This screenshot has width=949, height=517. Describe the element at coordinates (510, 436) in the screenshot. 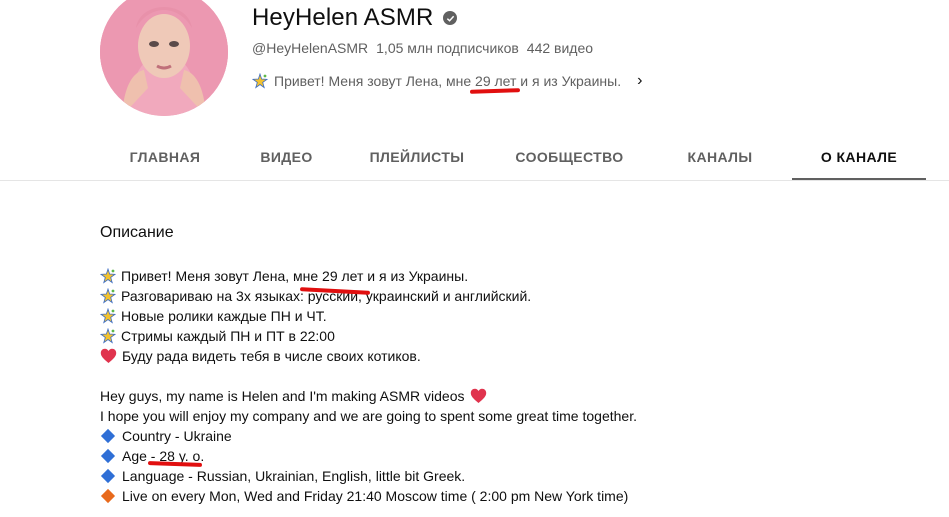

I see `description-line: Country - Ukraine` at that location.